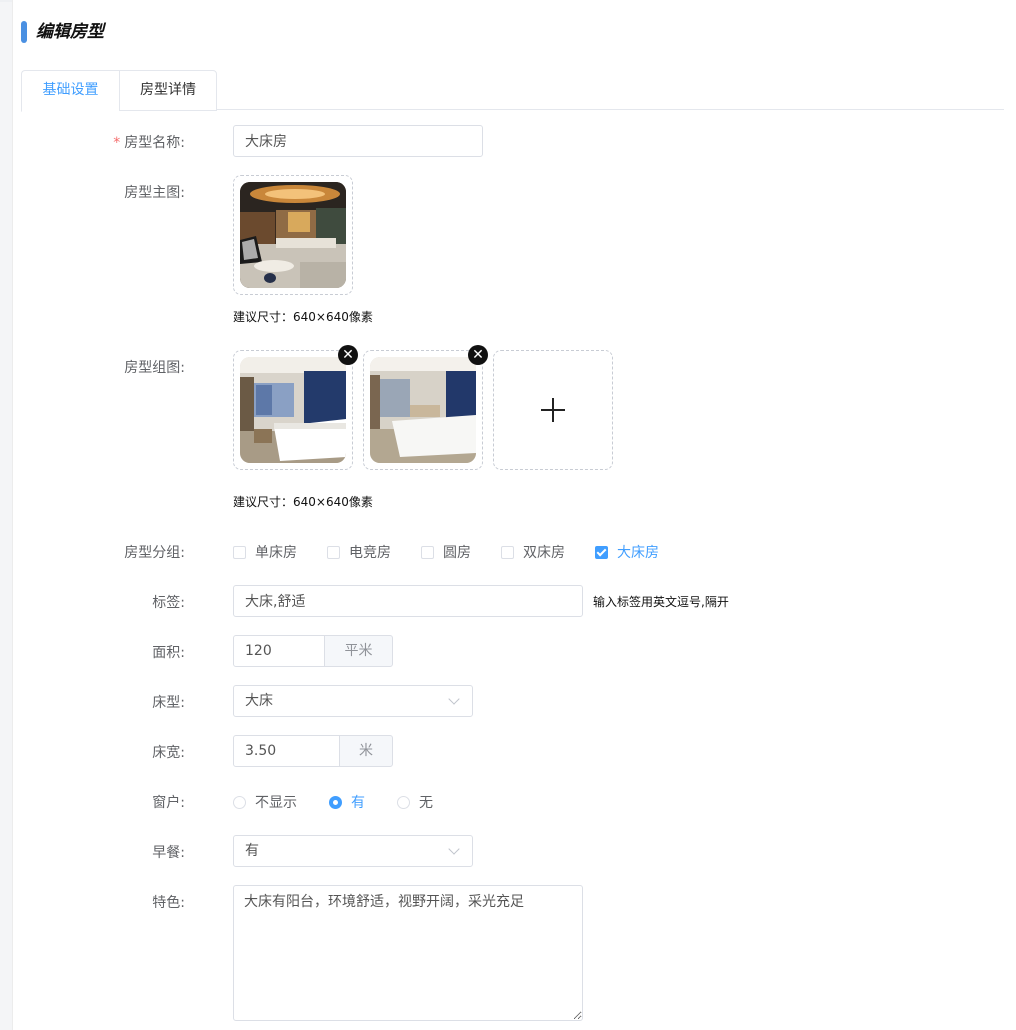 The image size is (1016, 1030). What do you see at coordinates (70, 32) in the screenshot?
I see `page-title: 编辑房型` at bounding box center [70, 32].